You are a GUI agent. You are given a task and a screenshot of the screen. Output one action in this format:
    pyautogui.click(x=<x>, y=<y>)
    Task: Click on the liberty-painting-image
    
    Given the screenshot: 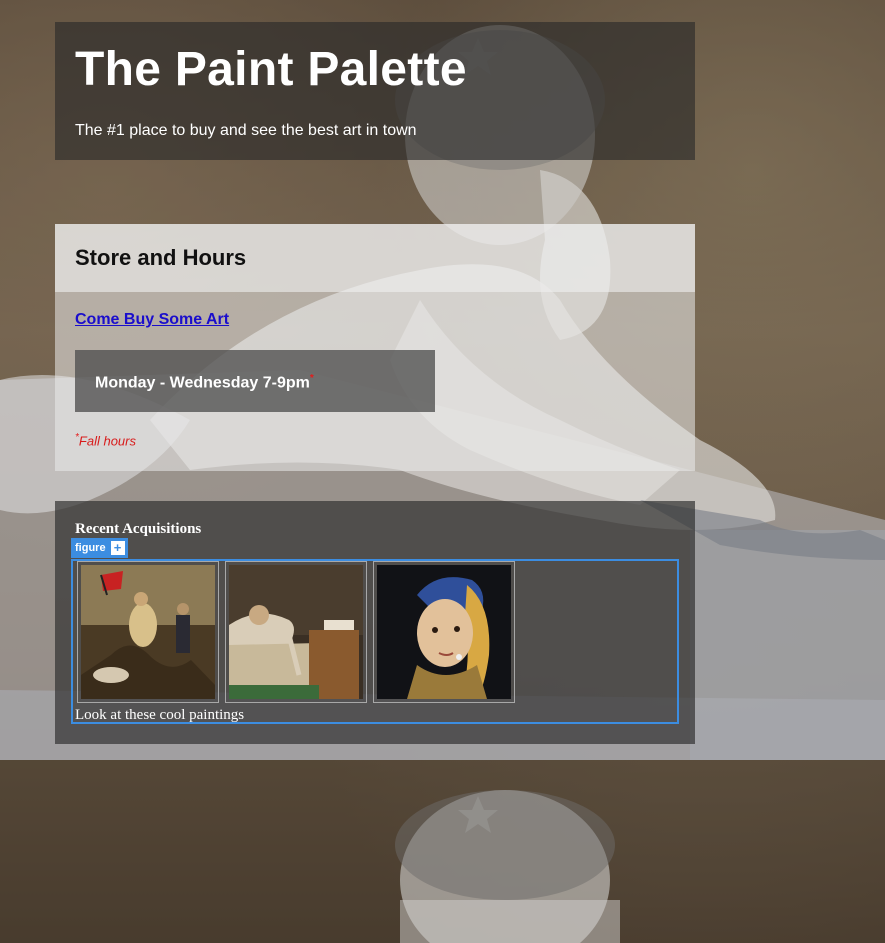 What is the action you would take?
    pyautogui.click(x=148, y=632)
    